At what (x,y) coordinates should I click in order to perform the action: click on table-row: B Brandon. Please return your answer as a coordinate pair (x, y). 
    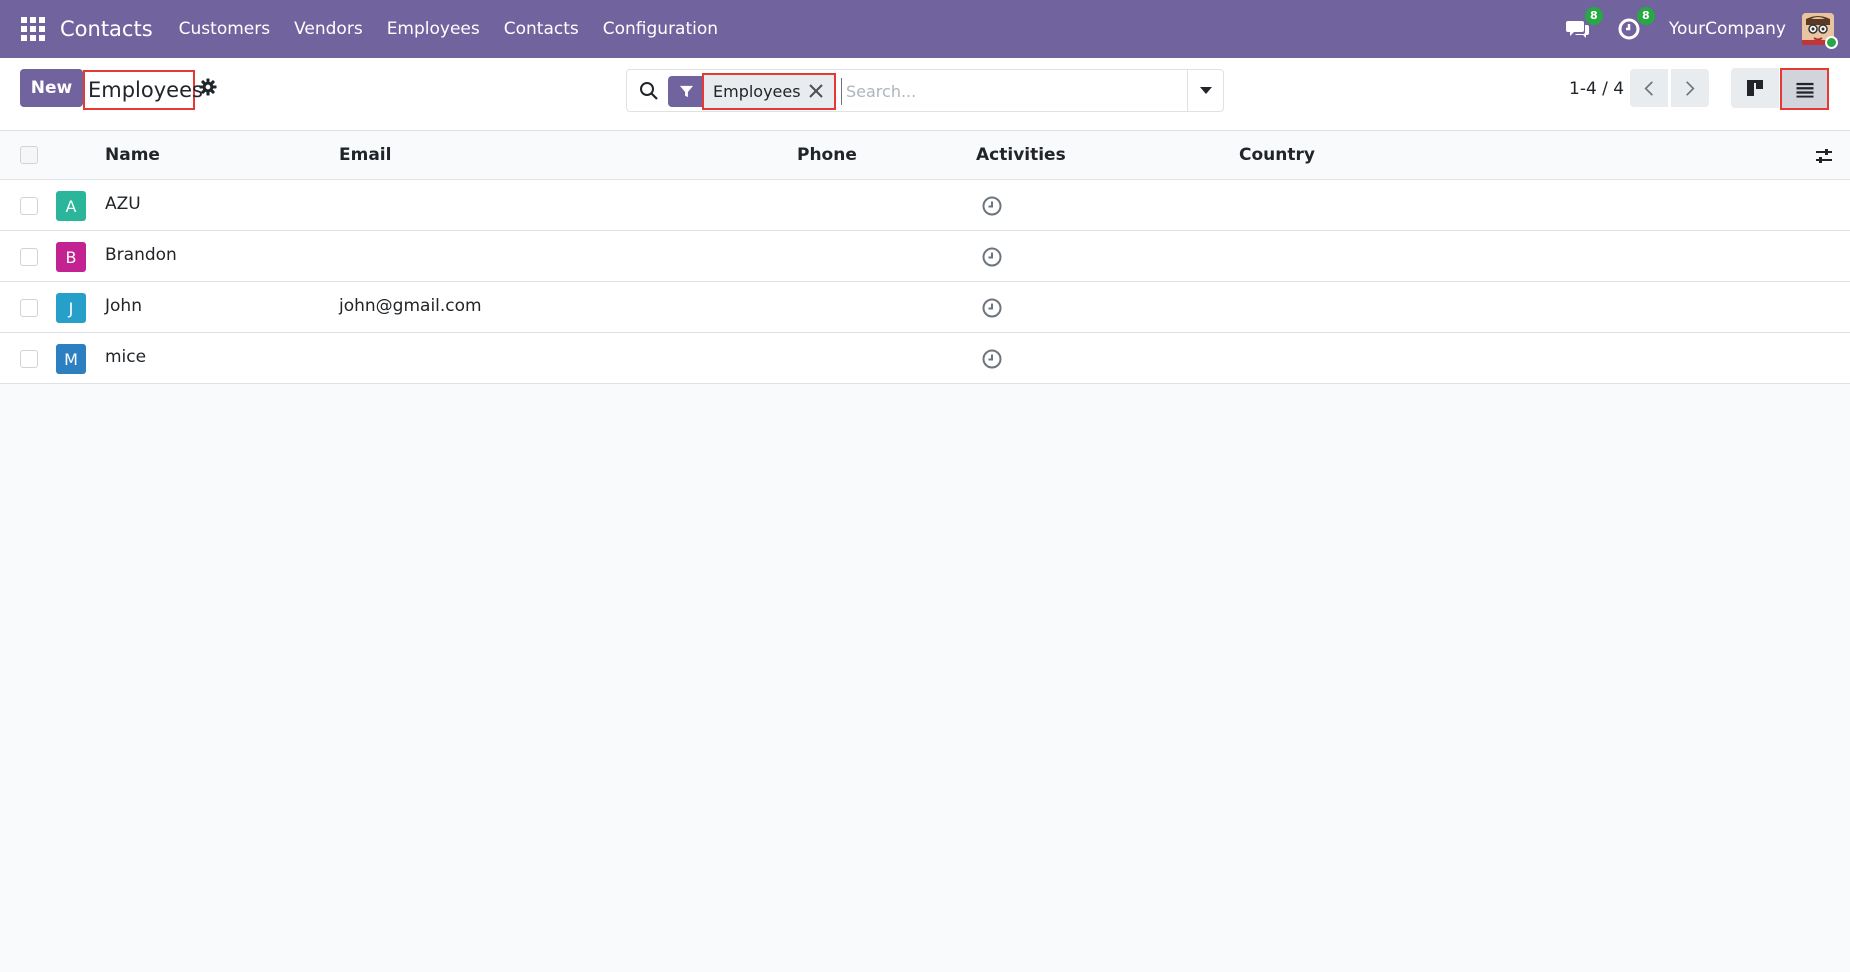
    Looking at the image, I should click on (925, 256).